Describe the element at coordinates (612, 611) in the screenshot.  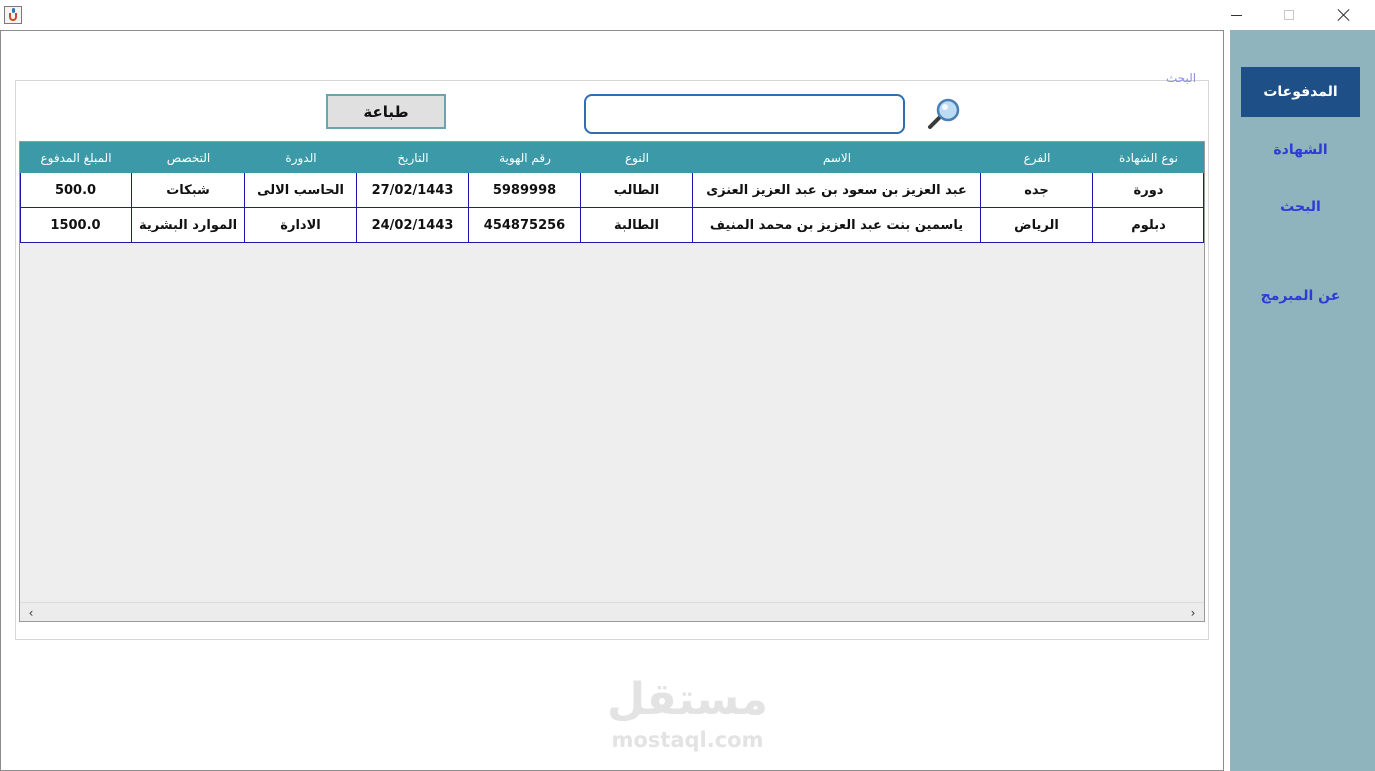
I see `horizontal-scrollbar: ‹ ›` at that location.